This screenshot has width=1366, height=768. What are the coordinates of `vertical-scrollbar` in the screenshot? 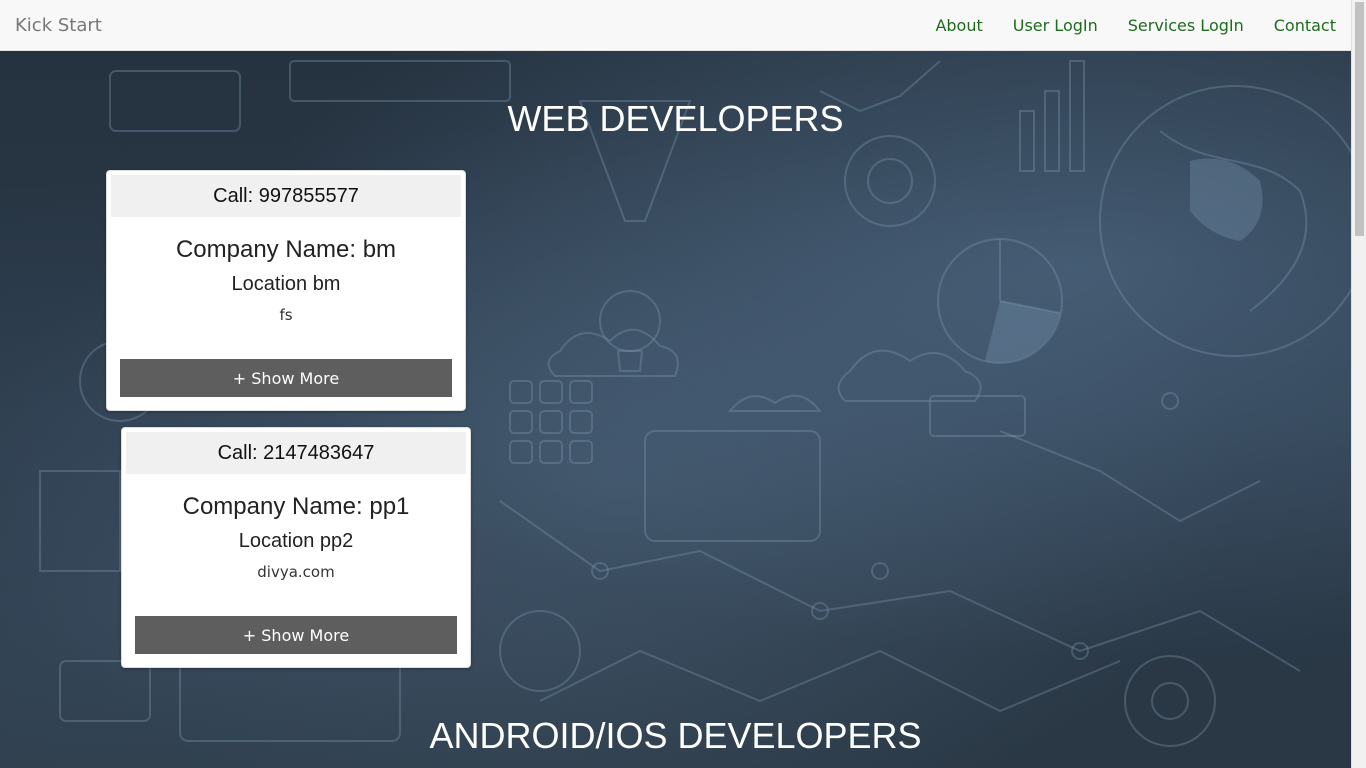 It's located at (1358, 384).